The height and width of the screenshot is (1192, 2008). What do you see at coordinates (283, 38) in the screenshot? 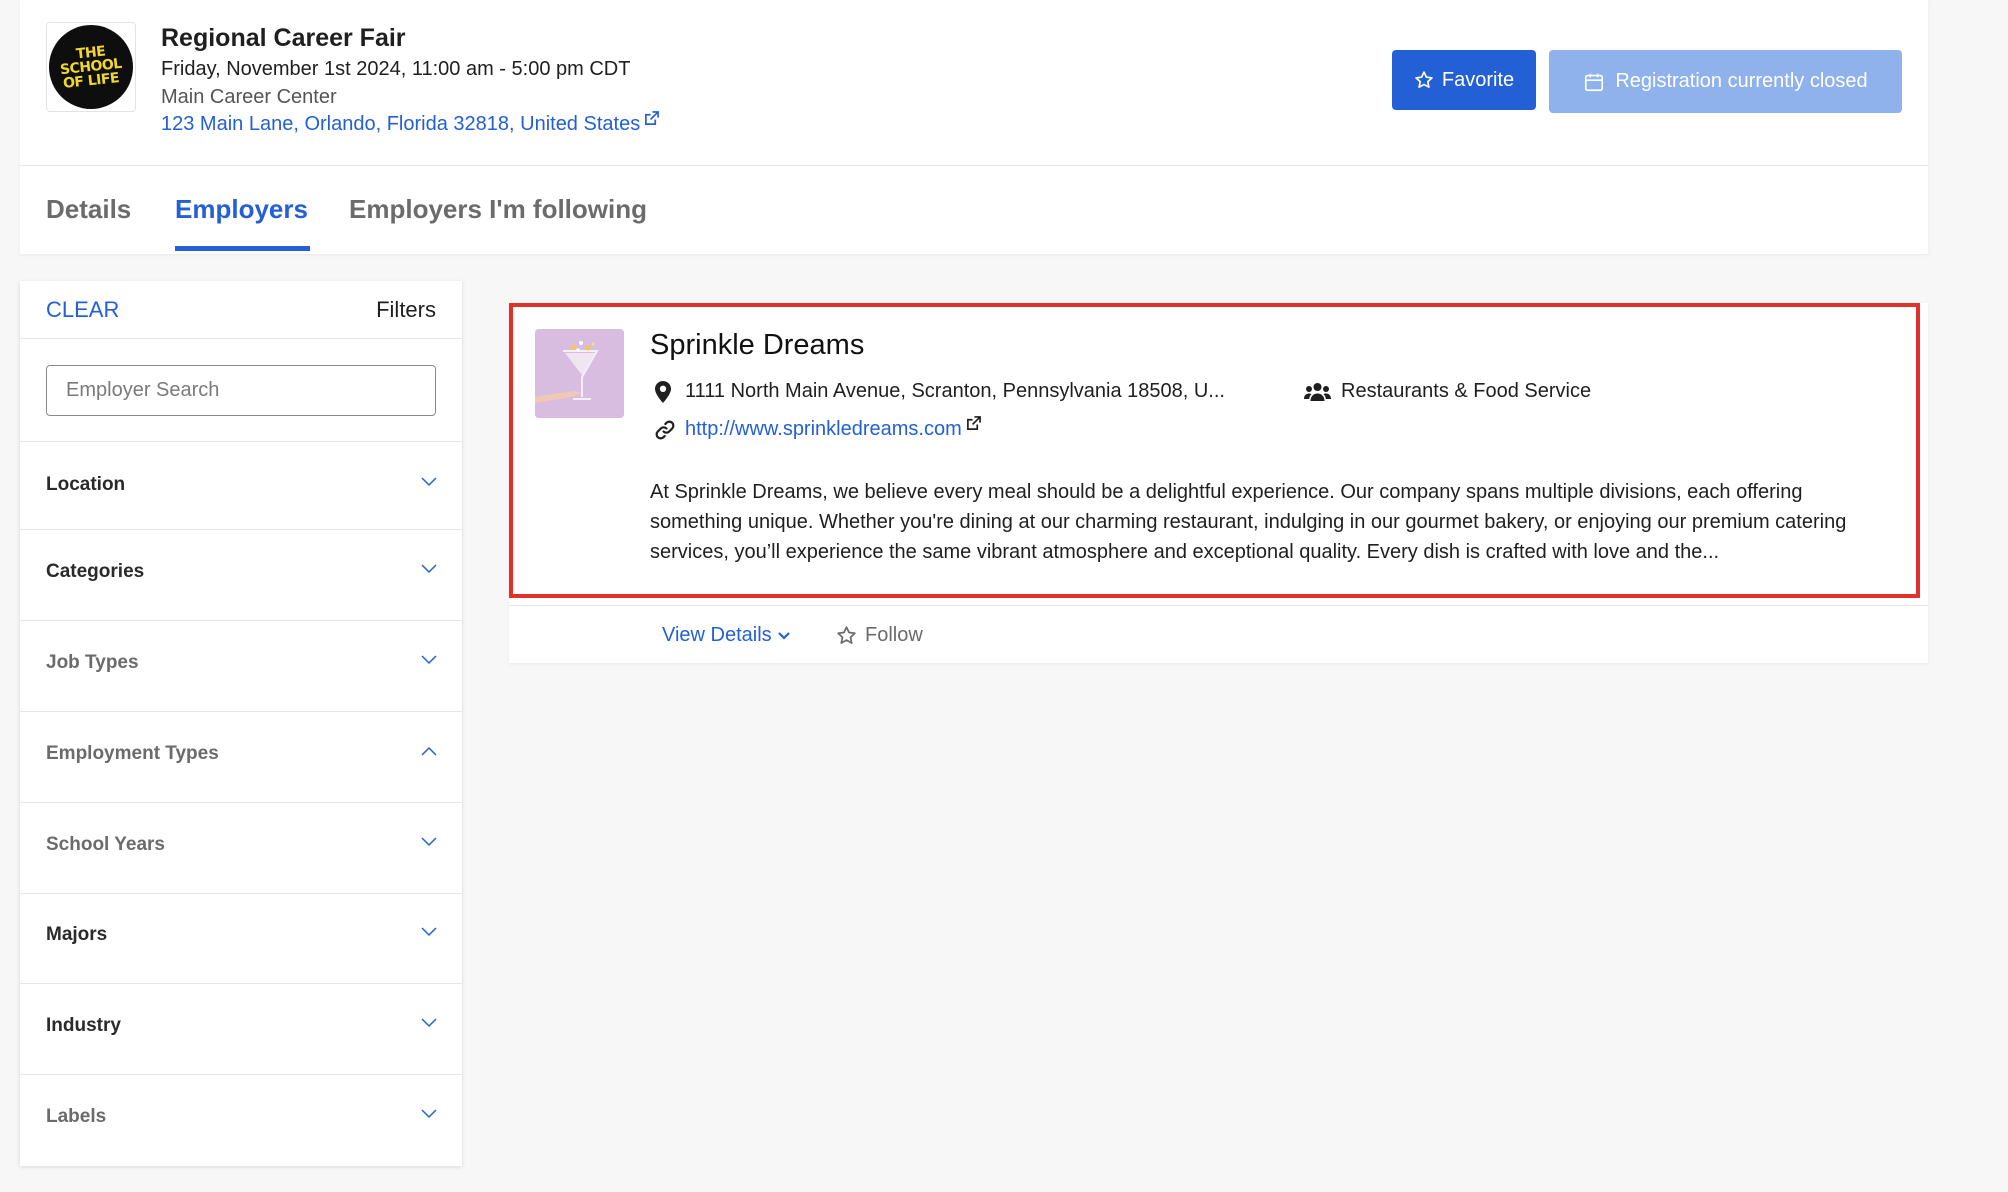
I see `event-title: Regional Career Fair` at bounding box center [283, 38].